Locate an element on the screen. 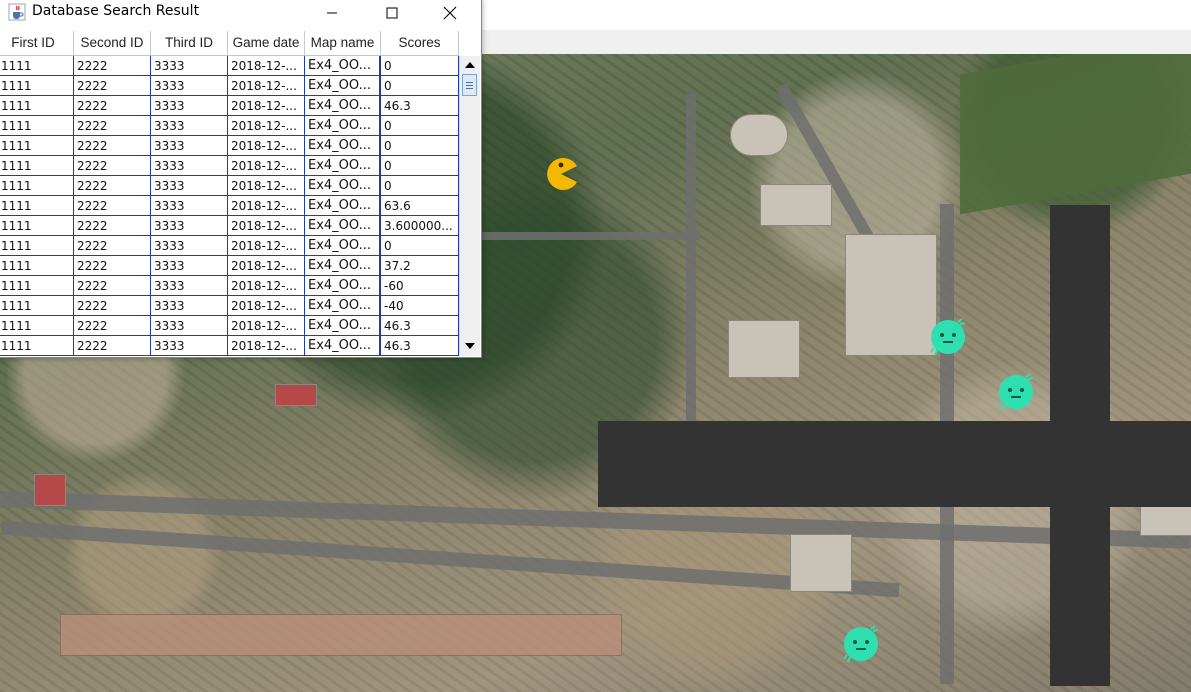 The width and height of the screenshot is (1191, 692). column-header-third-id: Third ID is located at coordinates (189, 43).